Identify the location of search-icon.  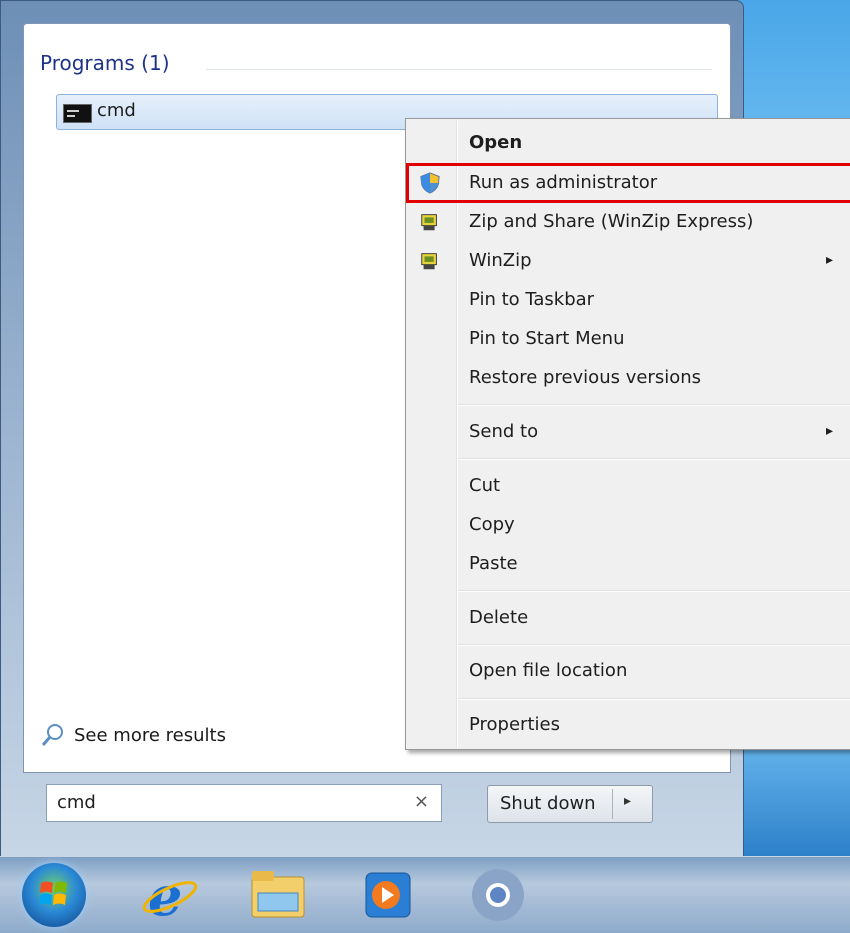
(52, 735).